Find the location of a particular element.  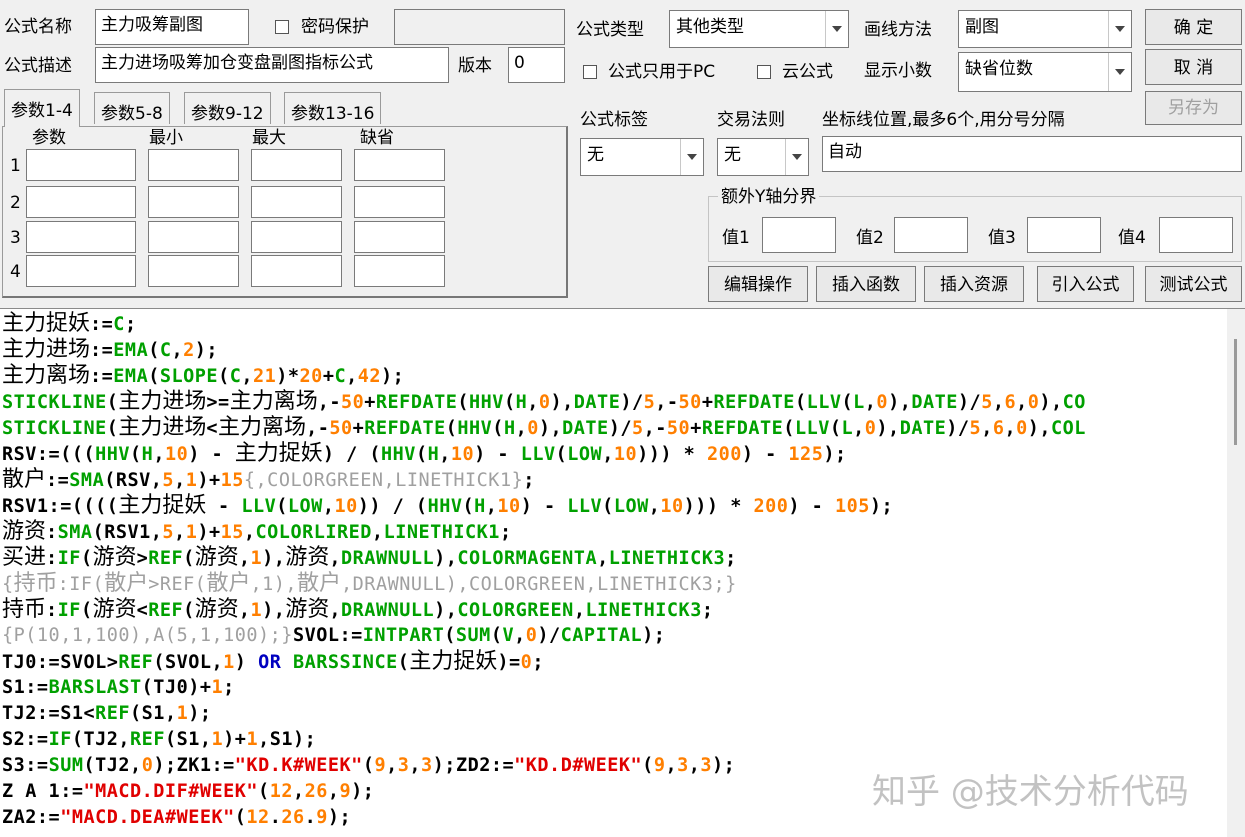

axis-lines-input: 自动 is located at coordinates (1032, 154).